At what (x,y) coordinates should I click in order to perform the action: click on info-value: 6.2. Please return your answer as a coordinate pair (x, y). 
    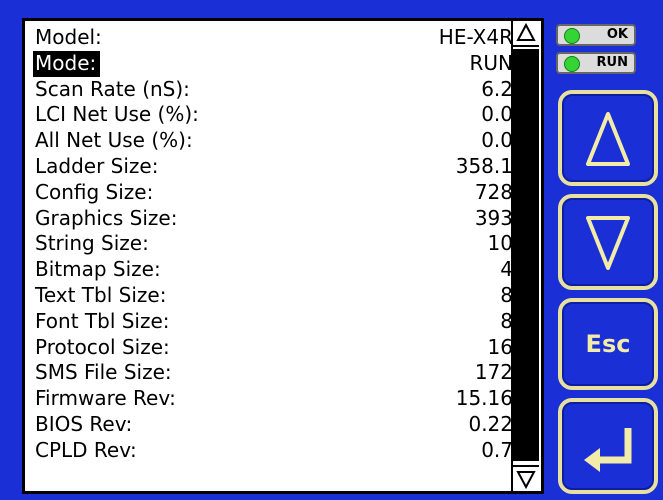
    Looking at the image, I should click on (497, 88).